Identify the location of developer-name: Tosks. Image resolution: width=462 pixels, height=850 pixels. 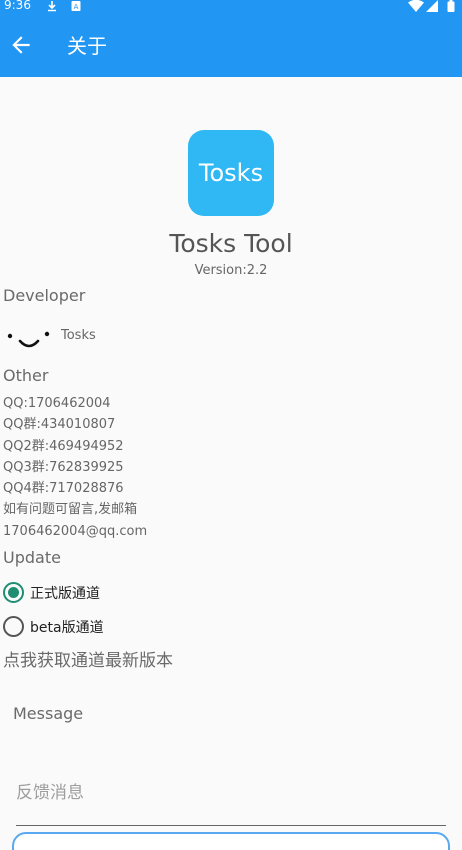
(78, 335).